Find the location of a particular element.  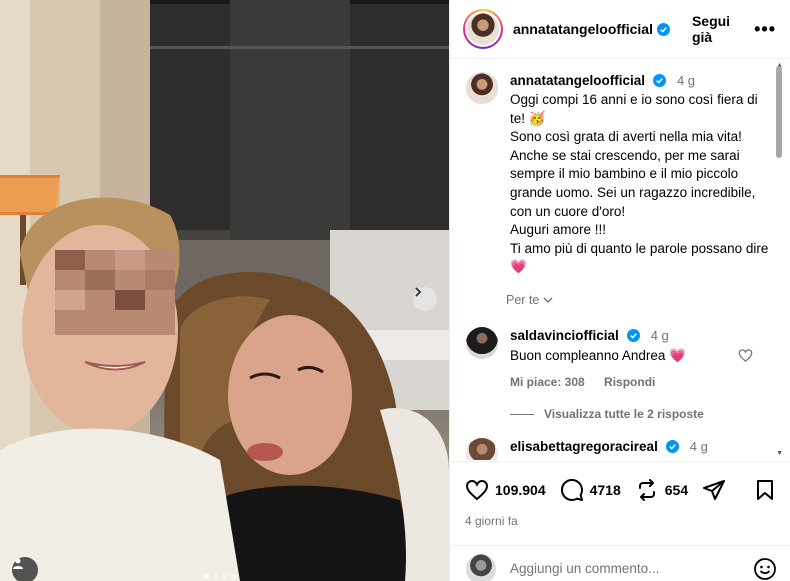

post-actions: 109.904 4718 654 4 giorni fa is located at coordinates (620, 494).